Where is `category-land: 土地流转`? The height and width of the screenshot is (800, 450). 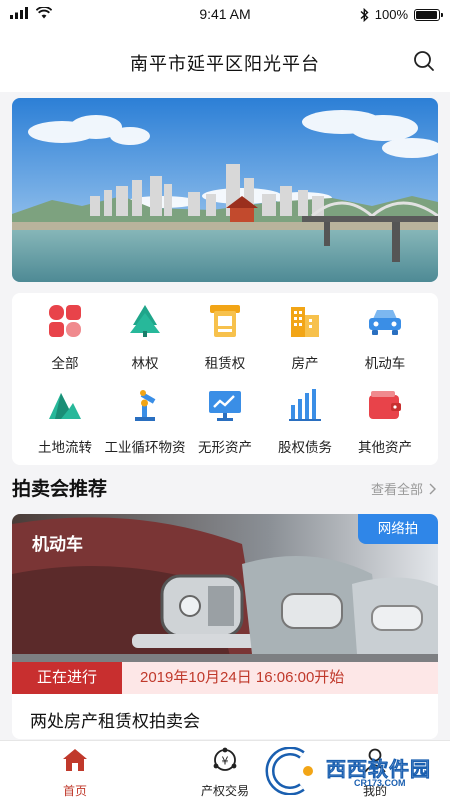 category-land: 土地流转 is located at coordinates (65, 422).